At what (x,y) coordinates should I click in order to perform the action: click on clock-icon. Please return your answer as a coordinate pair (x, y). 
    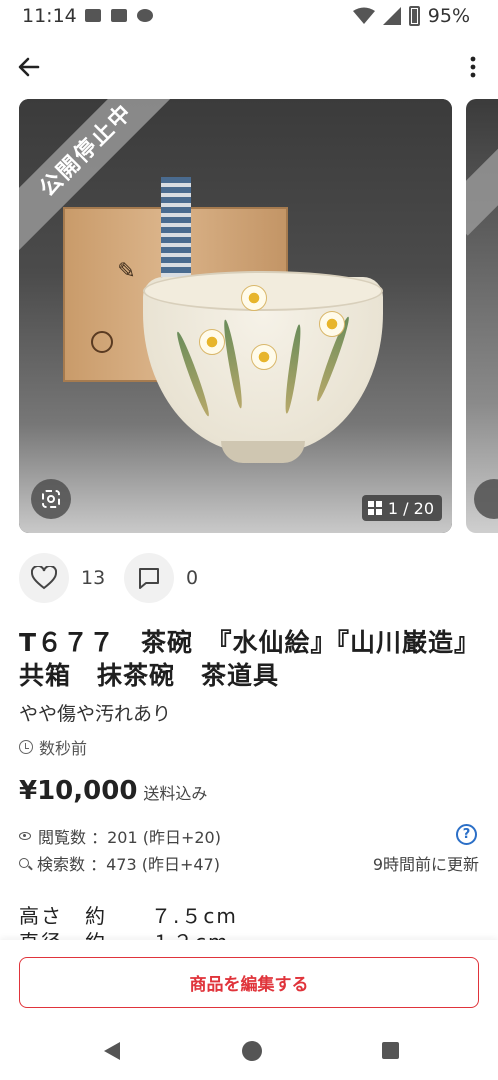
    Looking at the image, I should click on (26, 747).